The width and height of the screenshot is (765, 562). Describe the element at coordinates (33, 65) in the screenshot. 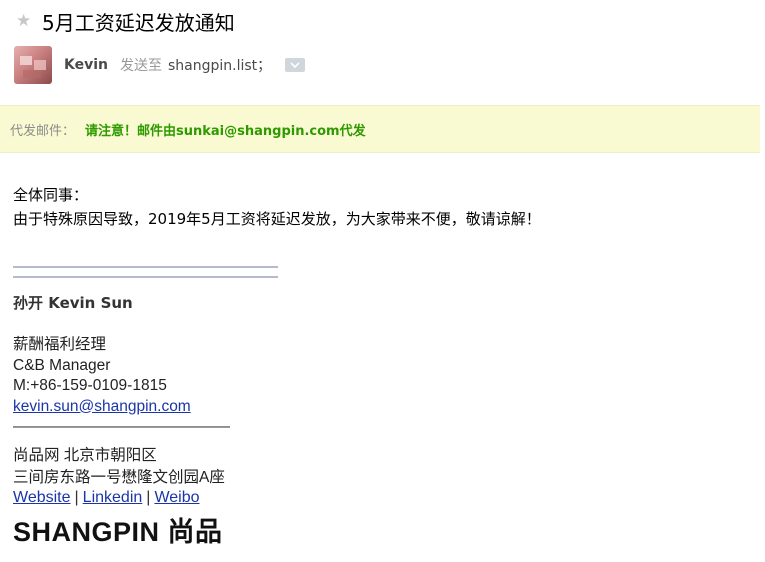

I see `avatar` at that location.